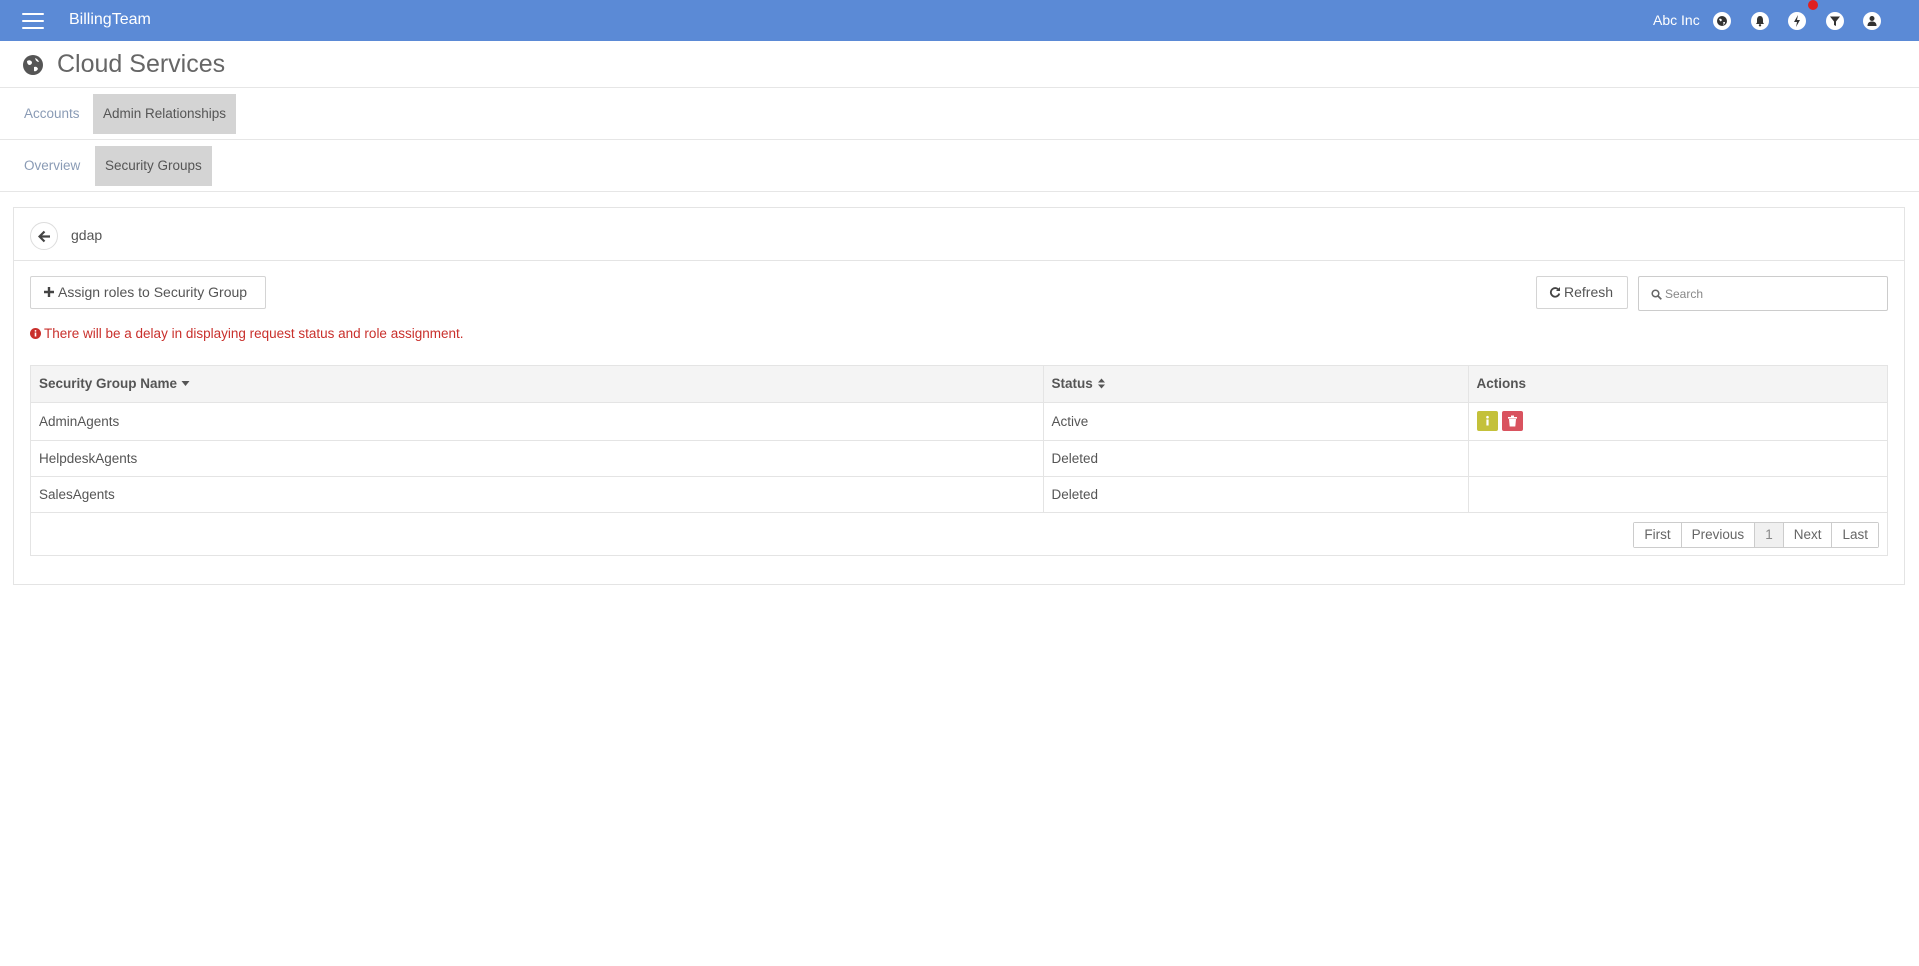 The image size is (1919, 966). I want to click on plus-icon, so click(49, 292).